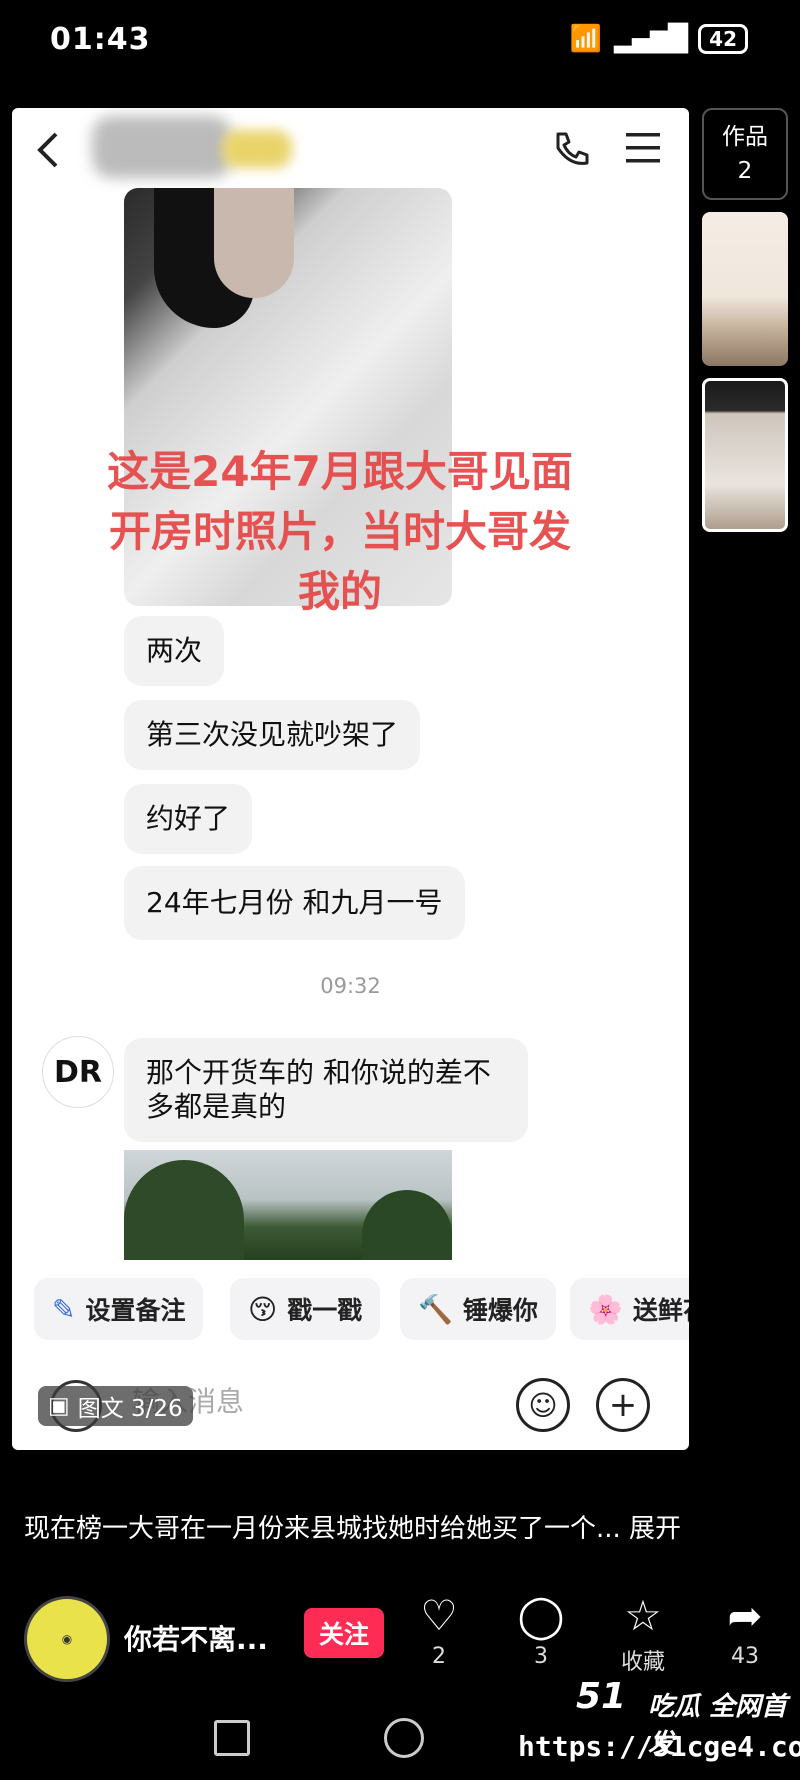 The width and height of the screenshot is (800, 1780). What do you see at coordinates (344, 1633) in the screenshot?
I see `follow-button: 关注` at bounding box center [344, 1633].